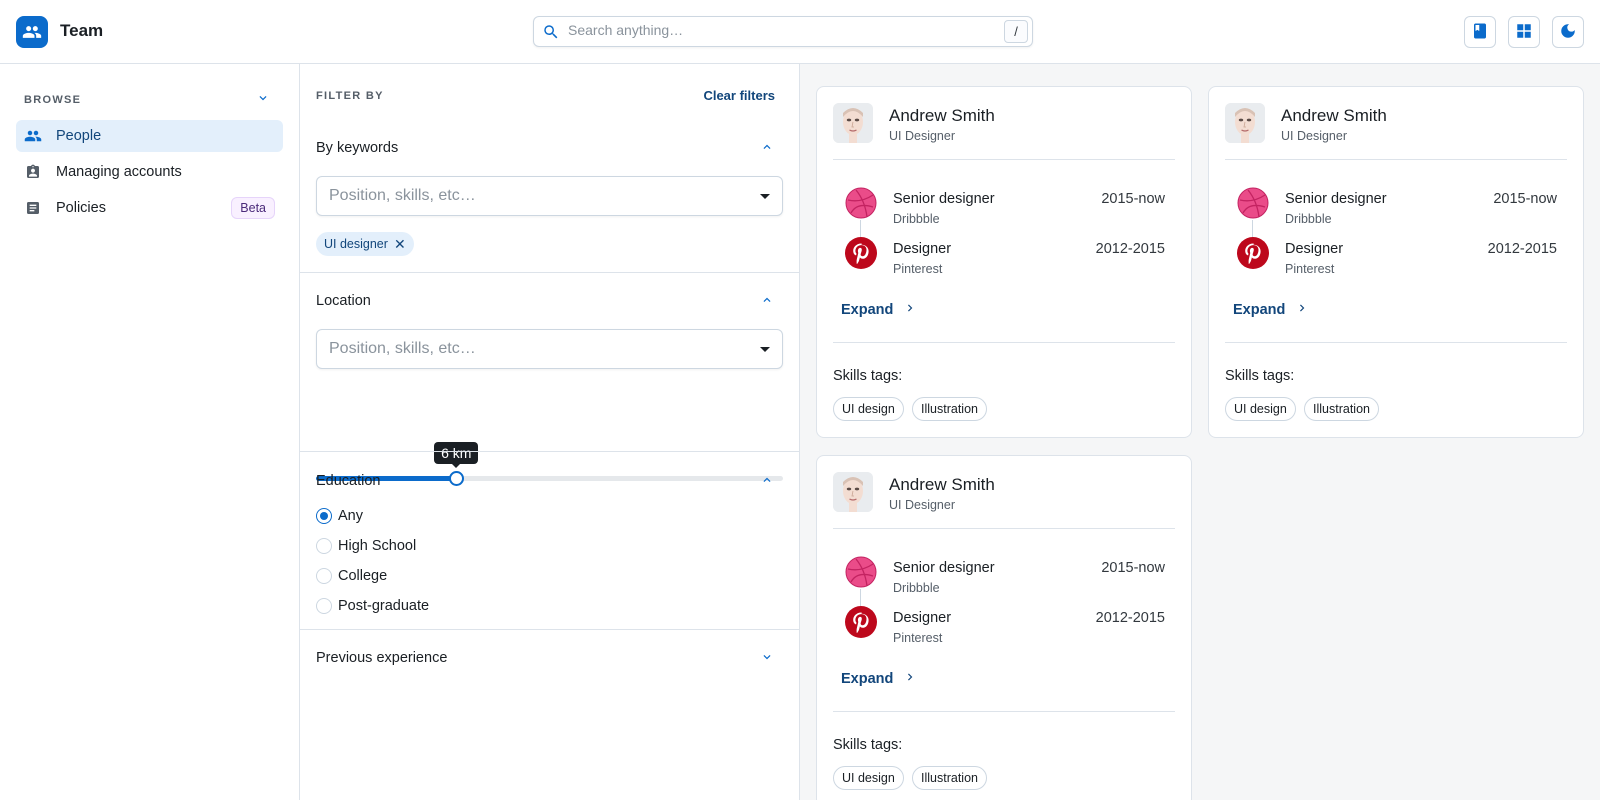  I want to click on location-section-title: Location, so click(343, 301).